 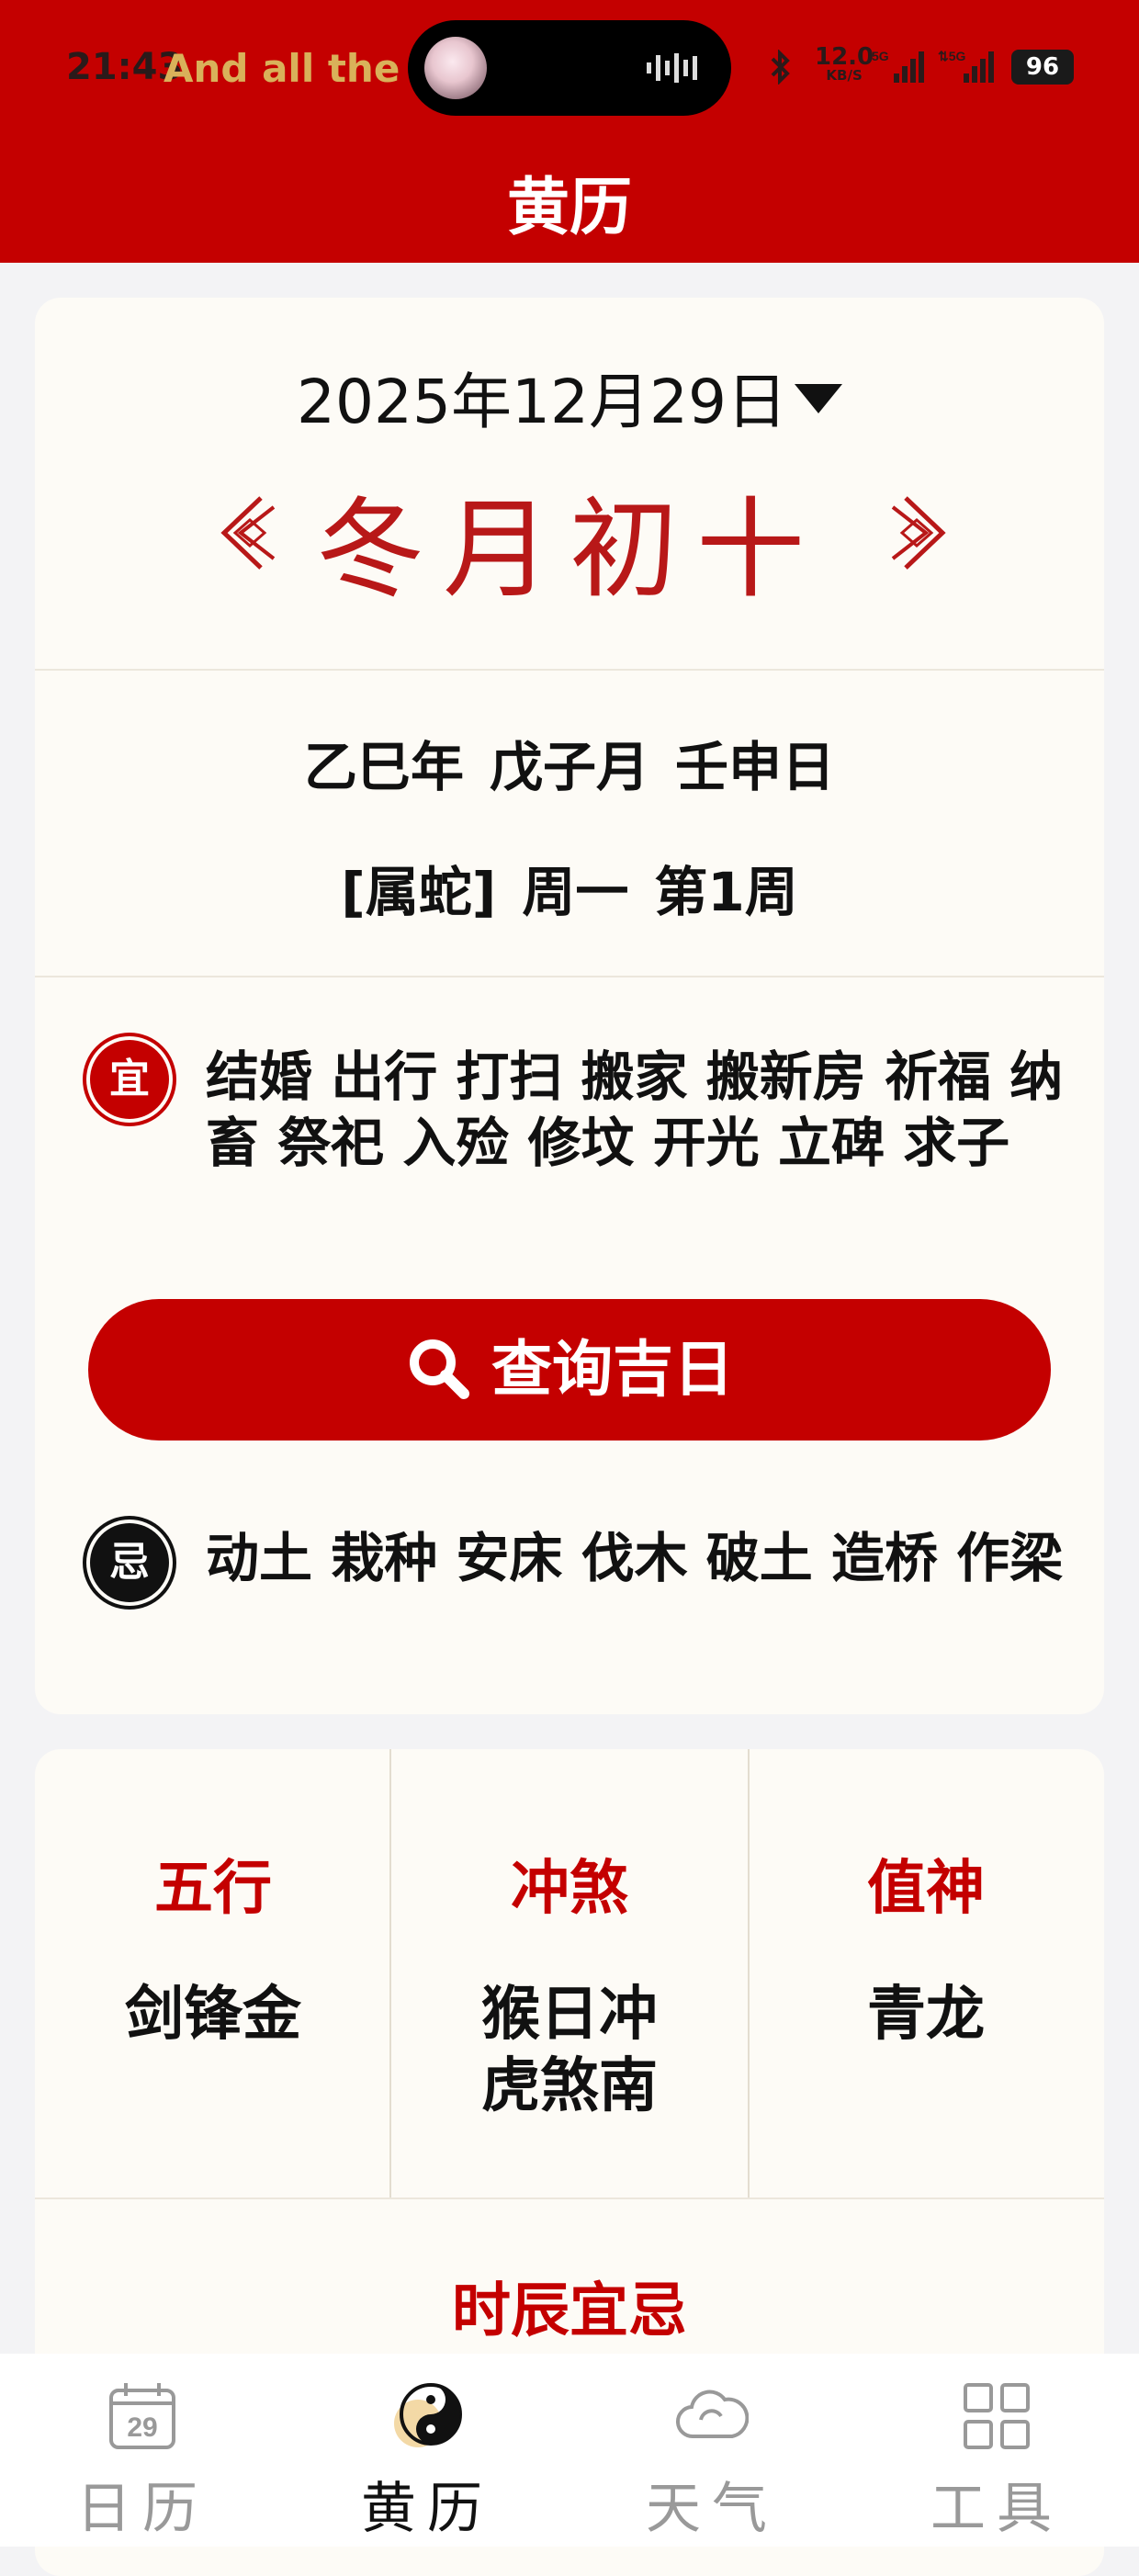 What do you see at coordinates (142, 2427) in the screenshot?
I see `calendar-icon-day: 29` at bounding box center [142, 2427].